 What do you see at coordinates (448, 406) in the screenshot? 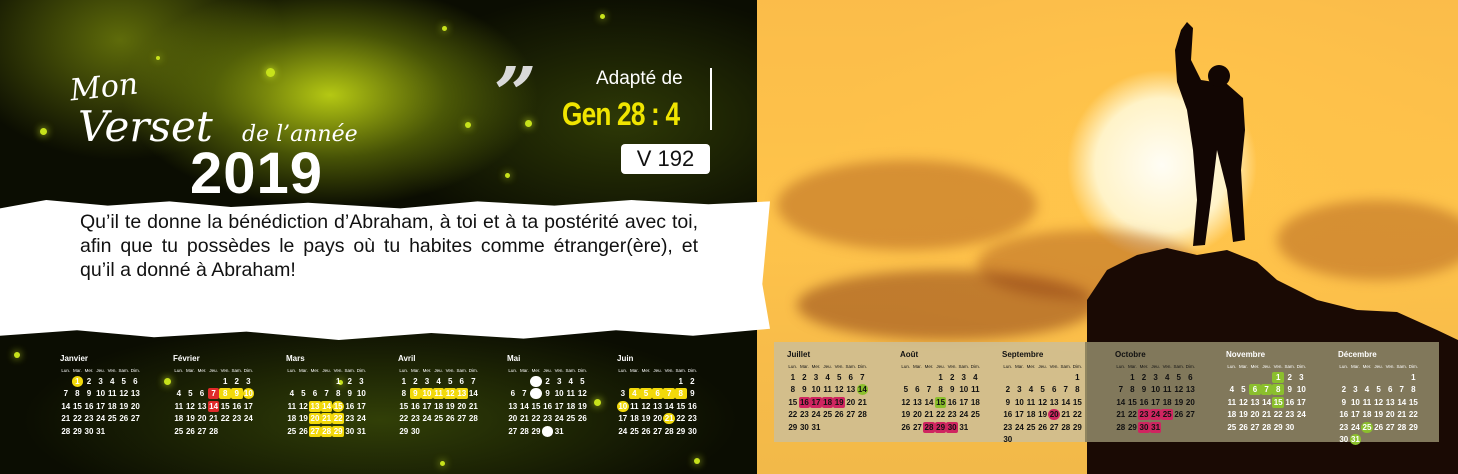
I see `week-row: 15 16 17 18 19 20 21` at bounding box center [448, 406].